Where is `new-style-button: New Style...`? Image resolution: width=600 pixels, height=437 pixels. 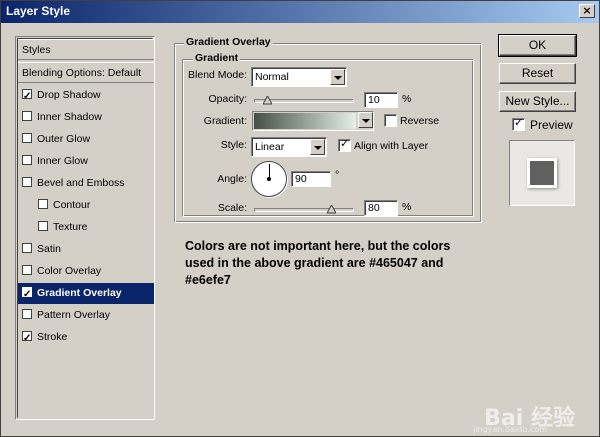
new-style-button: New Style... is located at coordinates (537, 101).